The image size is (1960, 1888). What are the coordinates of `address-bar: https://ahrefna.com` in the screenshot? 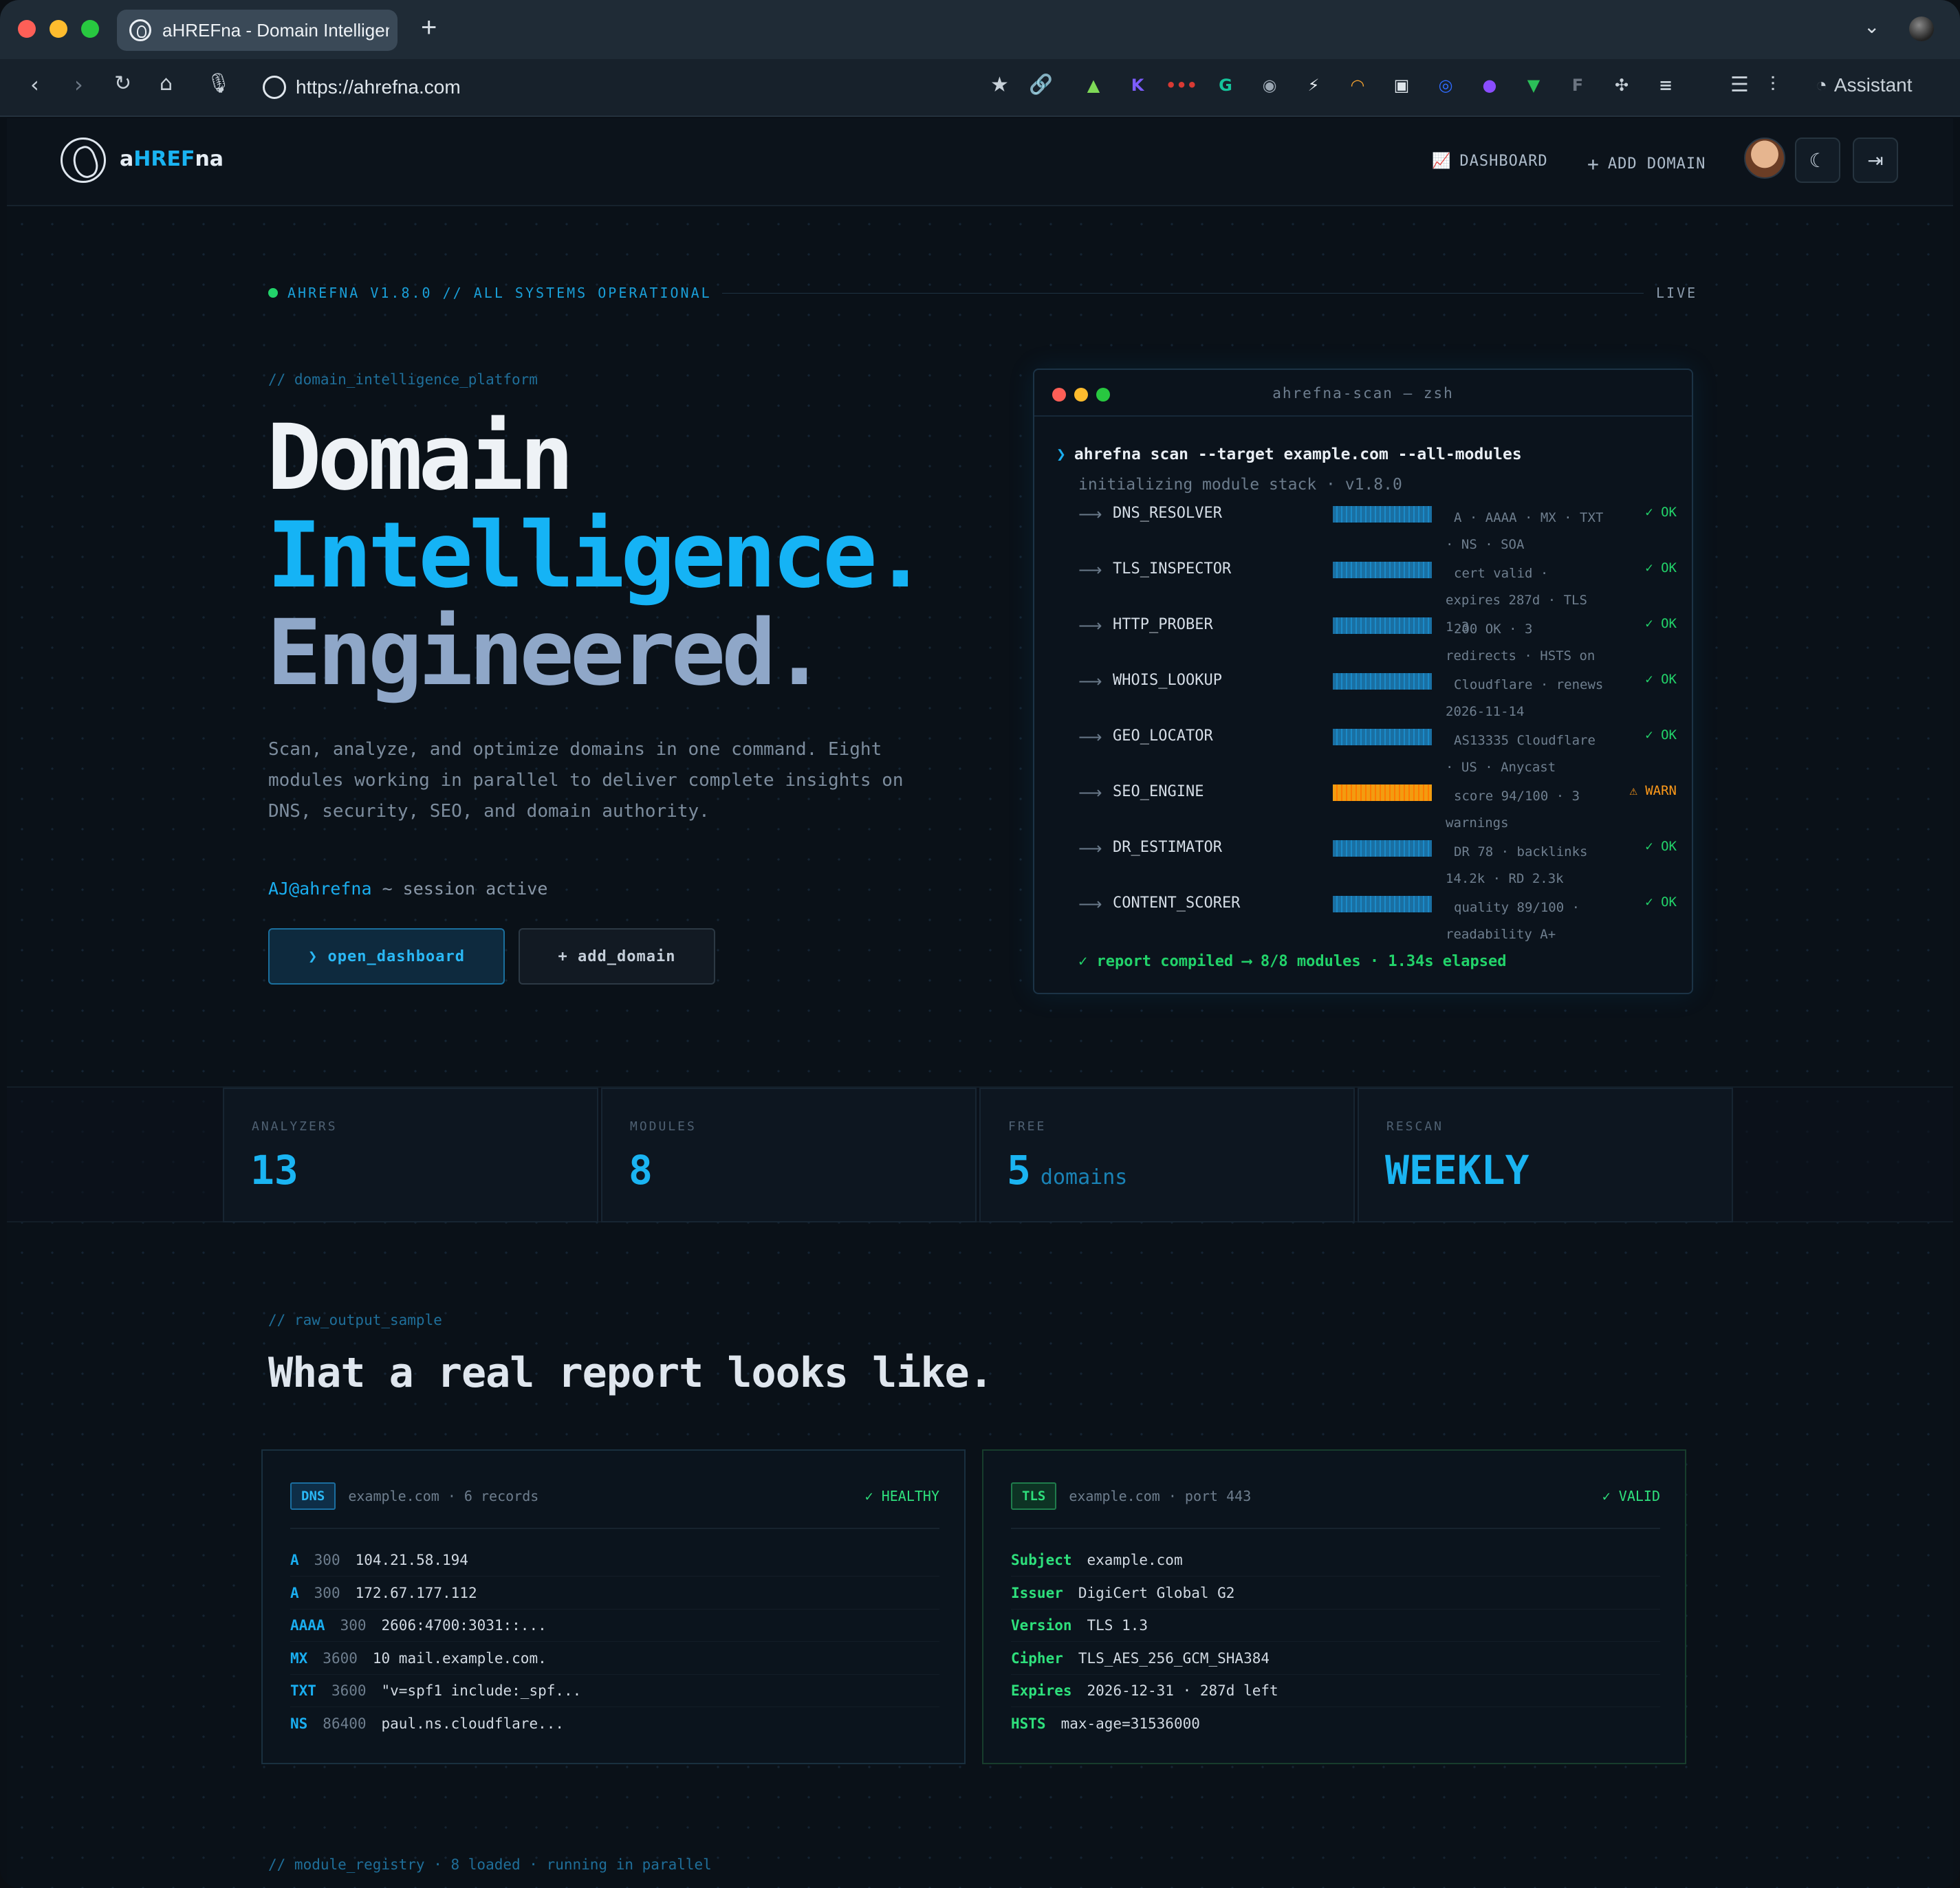 It's located at (362, 87).